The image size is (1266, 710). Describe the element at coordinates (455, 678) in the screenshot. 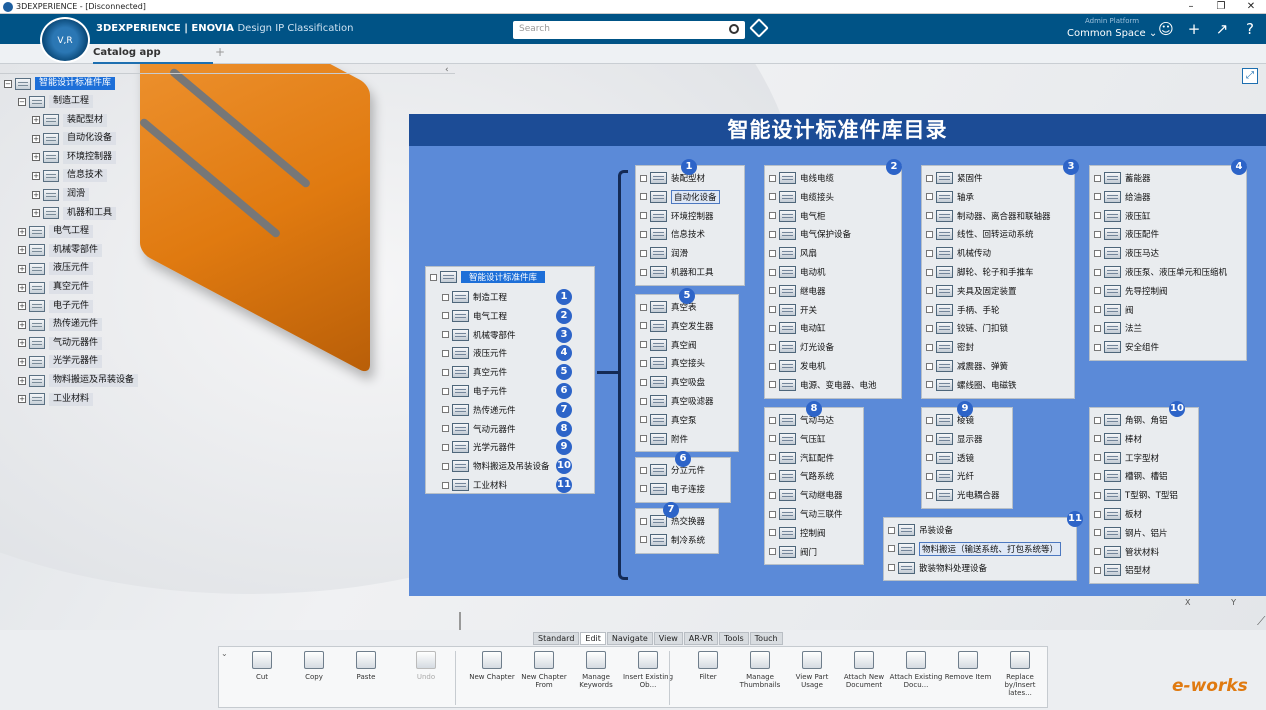

I see `toolbar-separator` at that location.